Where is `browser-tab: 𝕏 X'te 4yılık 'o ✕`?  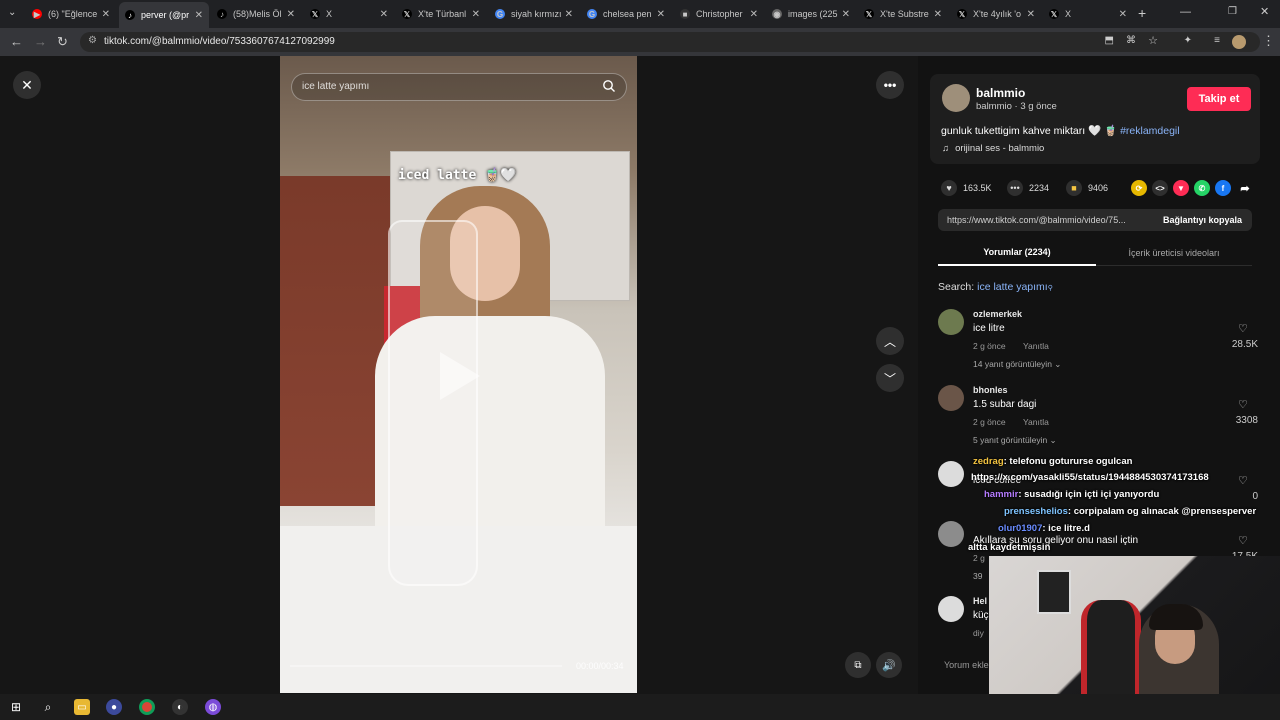
browser-tab: 𝕏 X'te 4yılık 'o ✕ is located at coordinates (996, 14).